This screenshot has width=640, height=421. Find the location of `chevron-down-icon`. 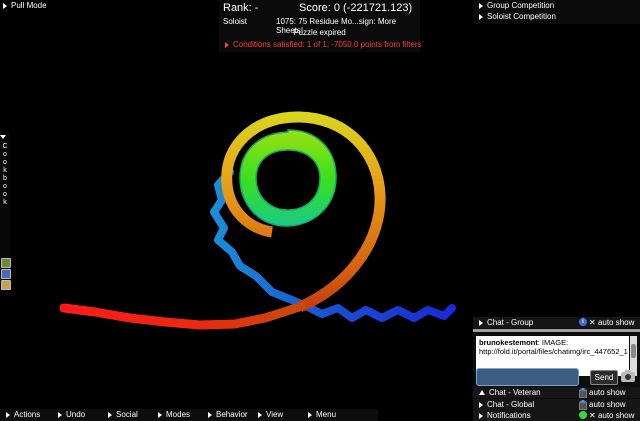

chevron-down-icon is located at coordinates (3, 136).